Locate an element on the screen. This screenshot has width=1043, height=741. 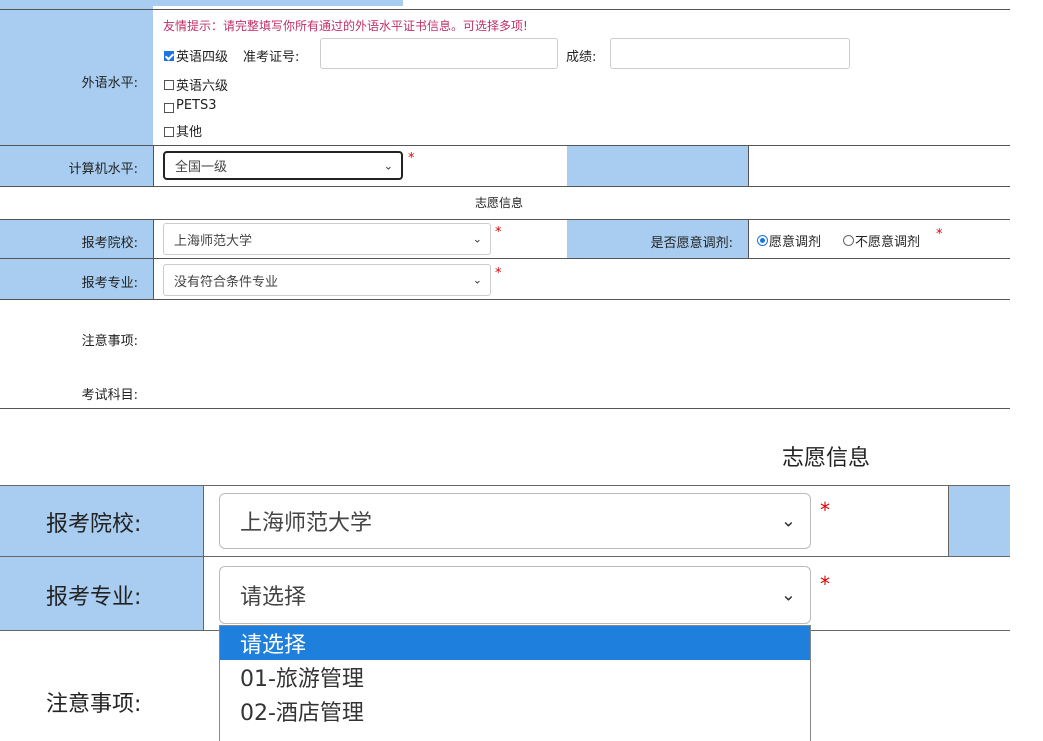
dropdown-option: 01-旅游管理 is located at coordinates (515, 677).